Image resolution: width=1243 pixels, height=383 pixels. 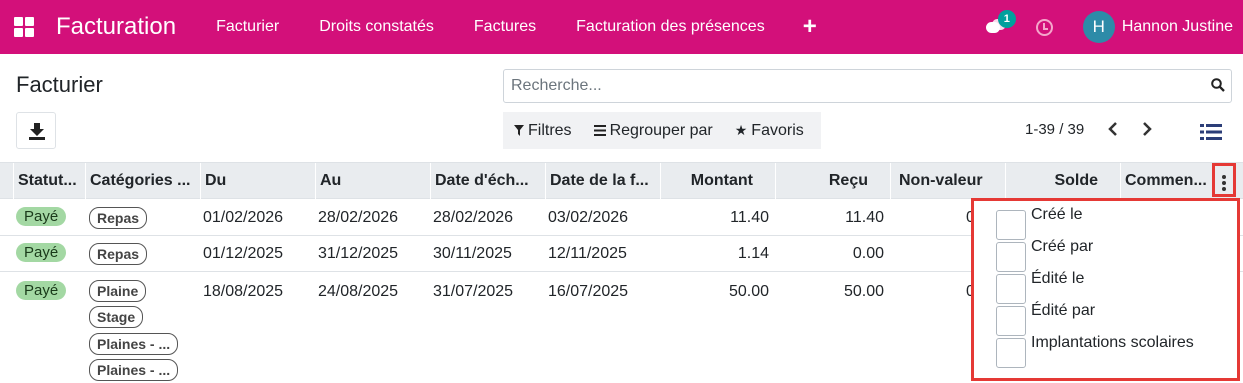 I want to click on chevron-right-icon, so click(x=1147, y=129).